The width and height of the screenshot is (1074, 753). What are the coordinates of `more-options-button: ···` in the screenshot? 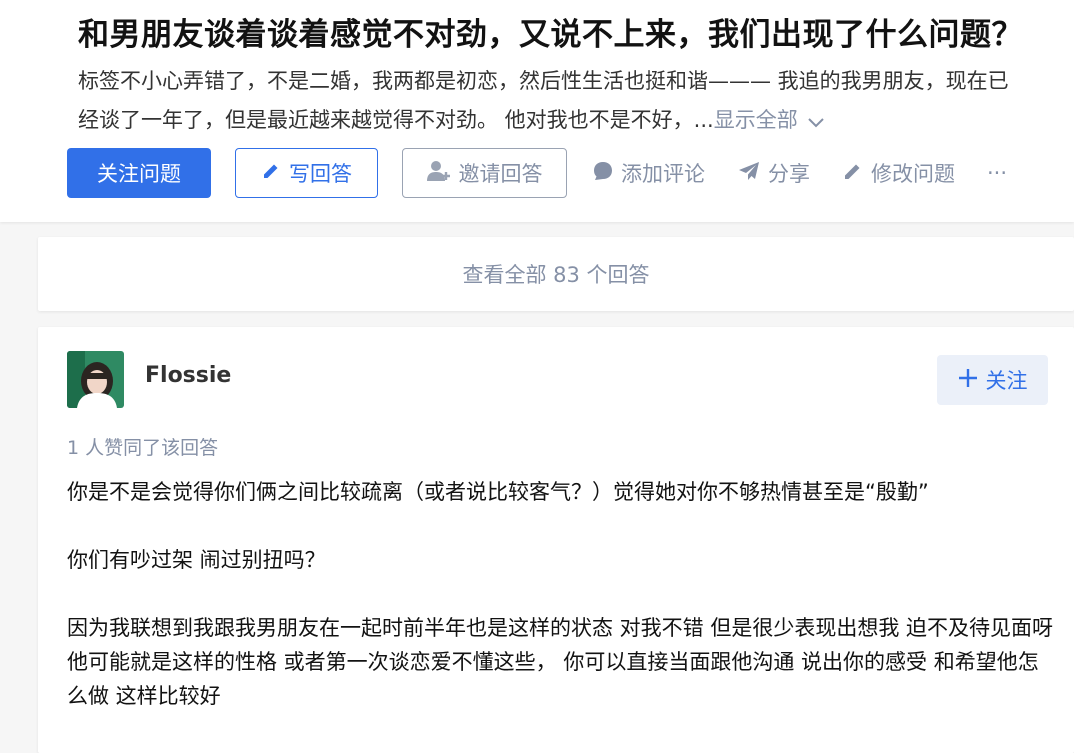 It's located at (997, 173).